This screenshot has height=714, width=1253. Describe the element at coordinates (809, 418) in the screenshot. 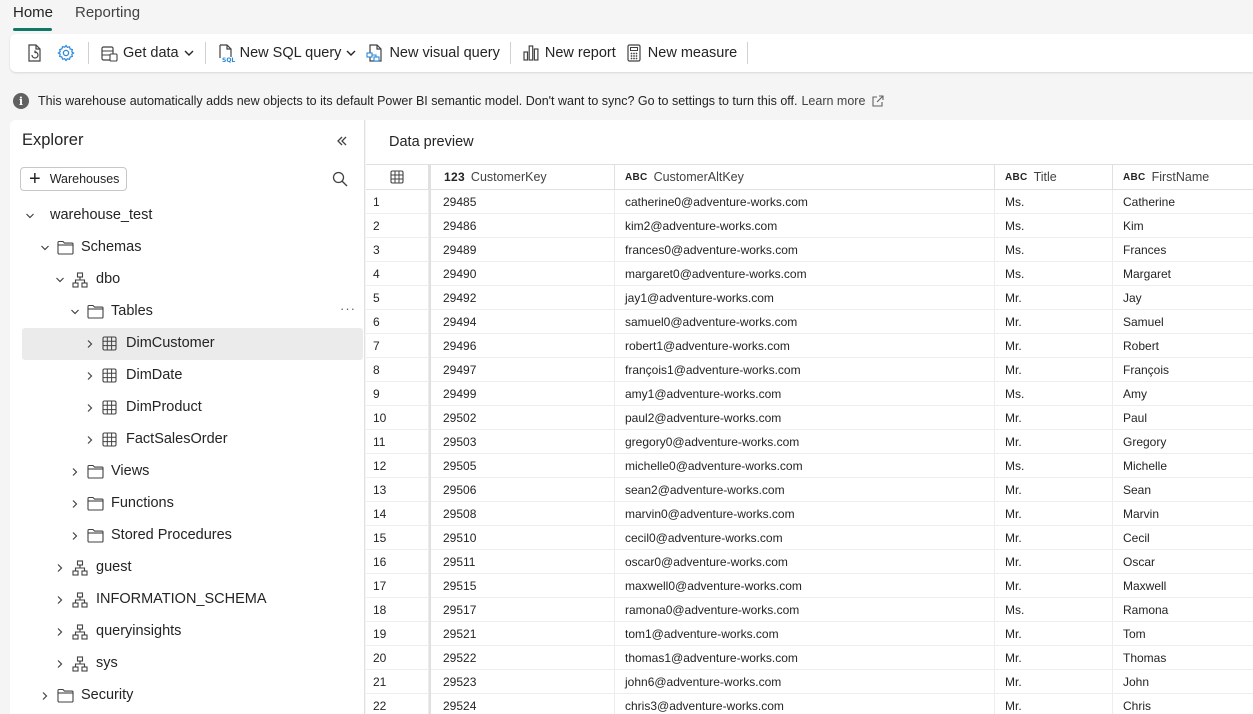

I see `table-row: 10 29502 paul2@adventure-works.com Mr. Paul` at that location.